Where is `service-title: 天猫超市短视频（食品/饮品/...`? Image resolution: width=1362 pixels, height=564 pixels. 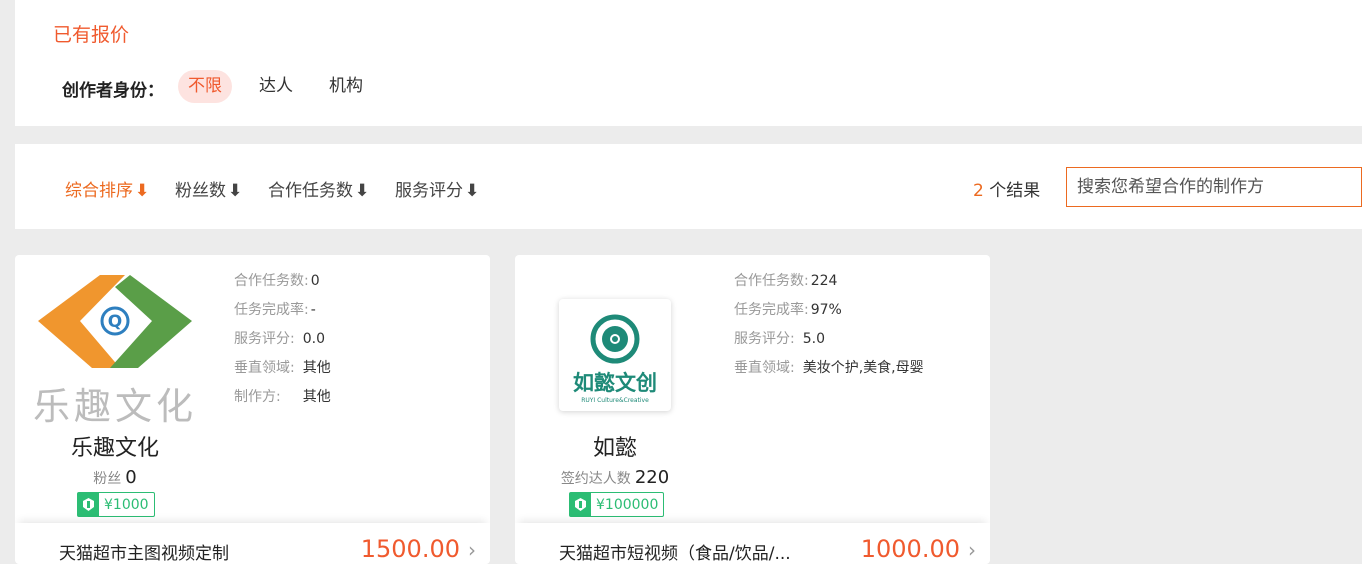 service-title: 天猫超市短视频（食品/饮品/... is located at coordinates (675, 554).